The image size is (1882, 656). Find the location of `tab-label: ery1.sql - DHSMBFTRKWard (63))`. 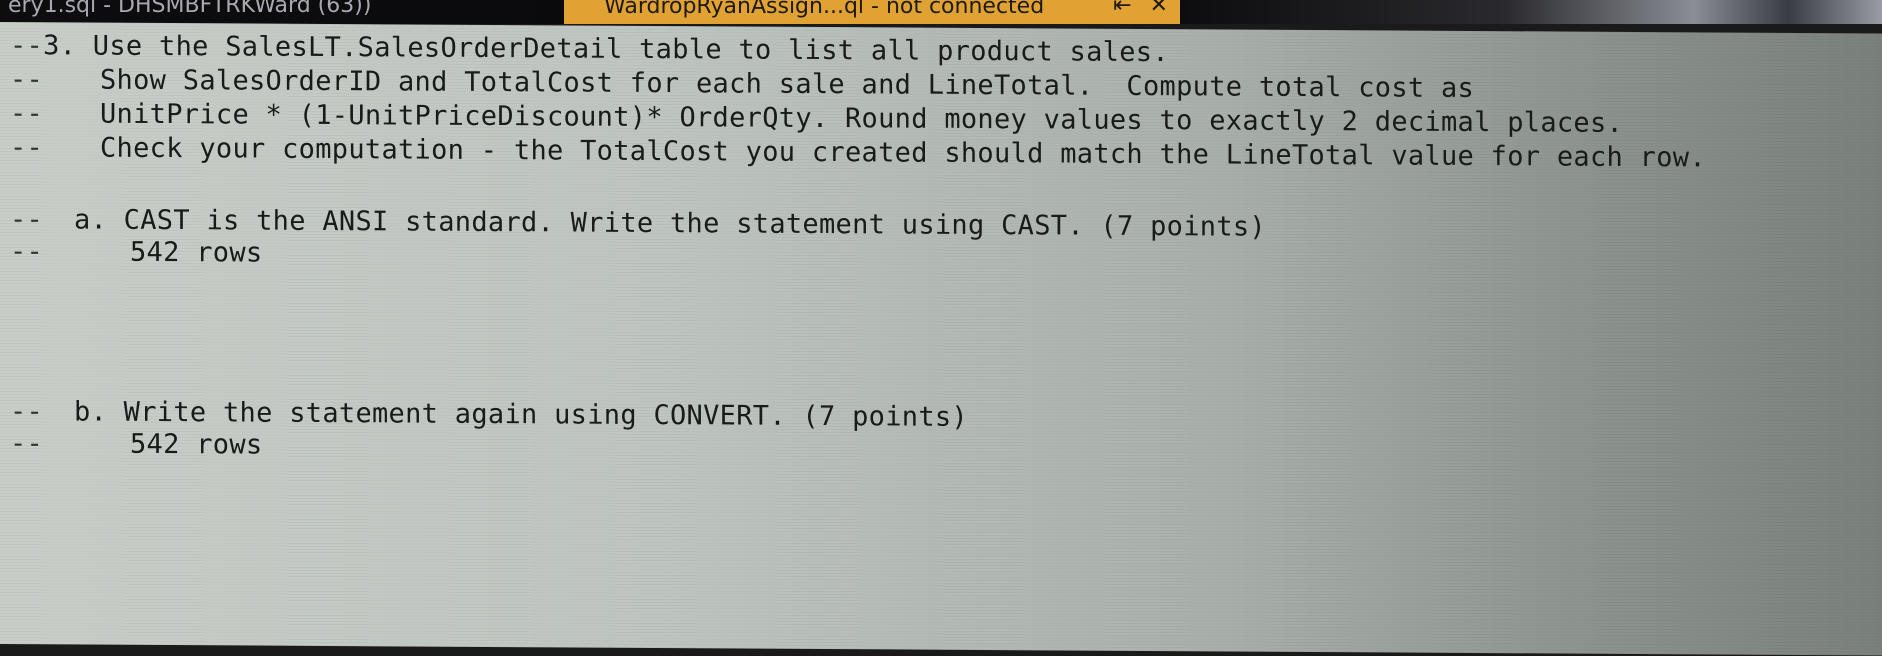

tab-label: ery1.sql - DHSMBFTRKWard (63)) is located at coordinates (190, 9).